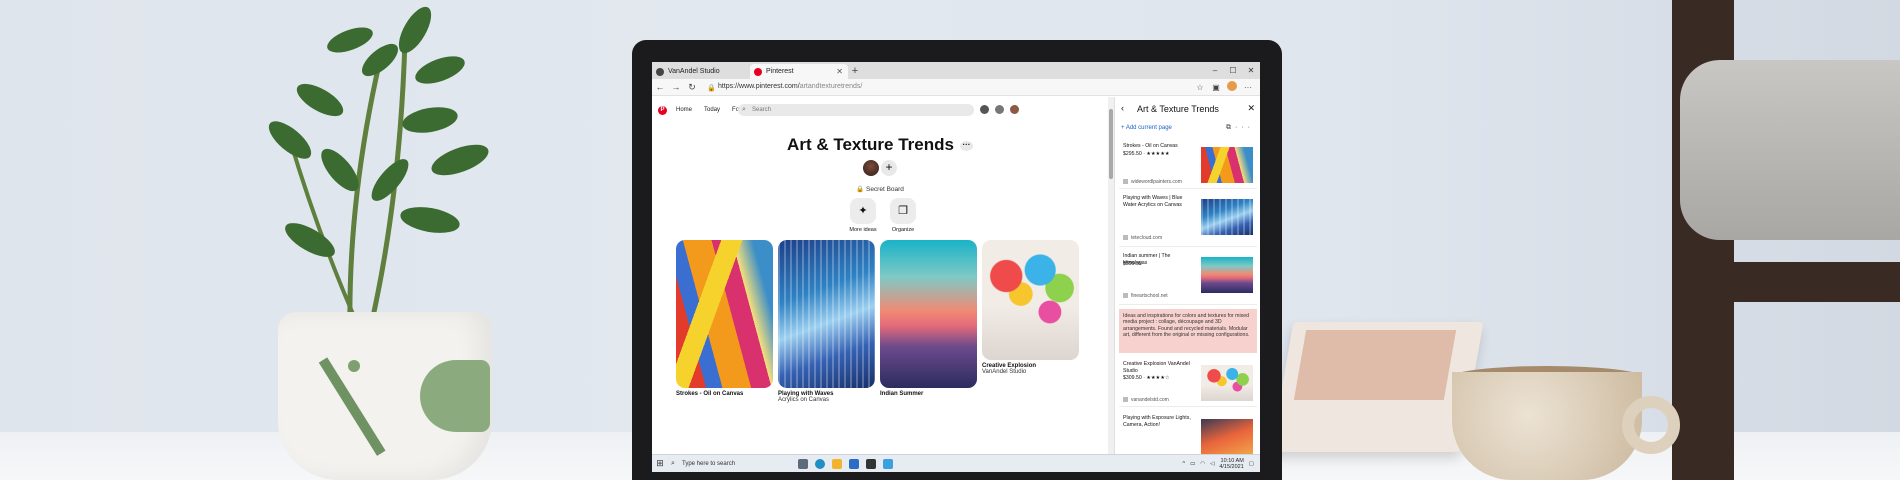  What do you see at coordinates (1004, 372) in the screenshot?
I see `pin-subtitle: VanAndel Studio` at bounding box center [1004, 372].